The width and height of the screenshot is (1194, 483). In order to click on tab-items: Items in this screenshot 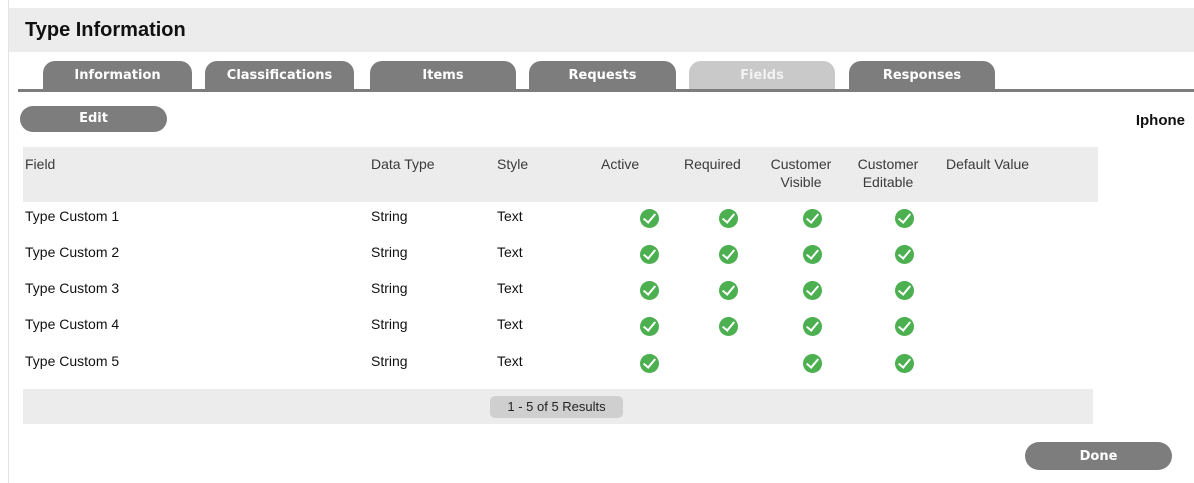, I will do `click(443, 75)`.